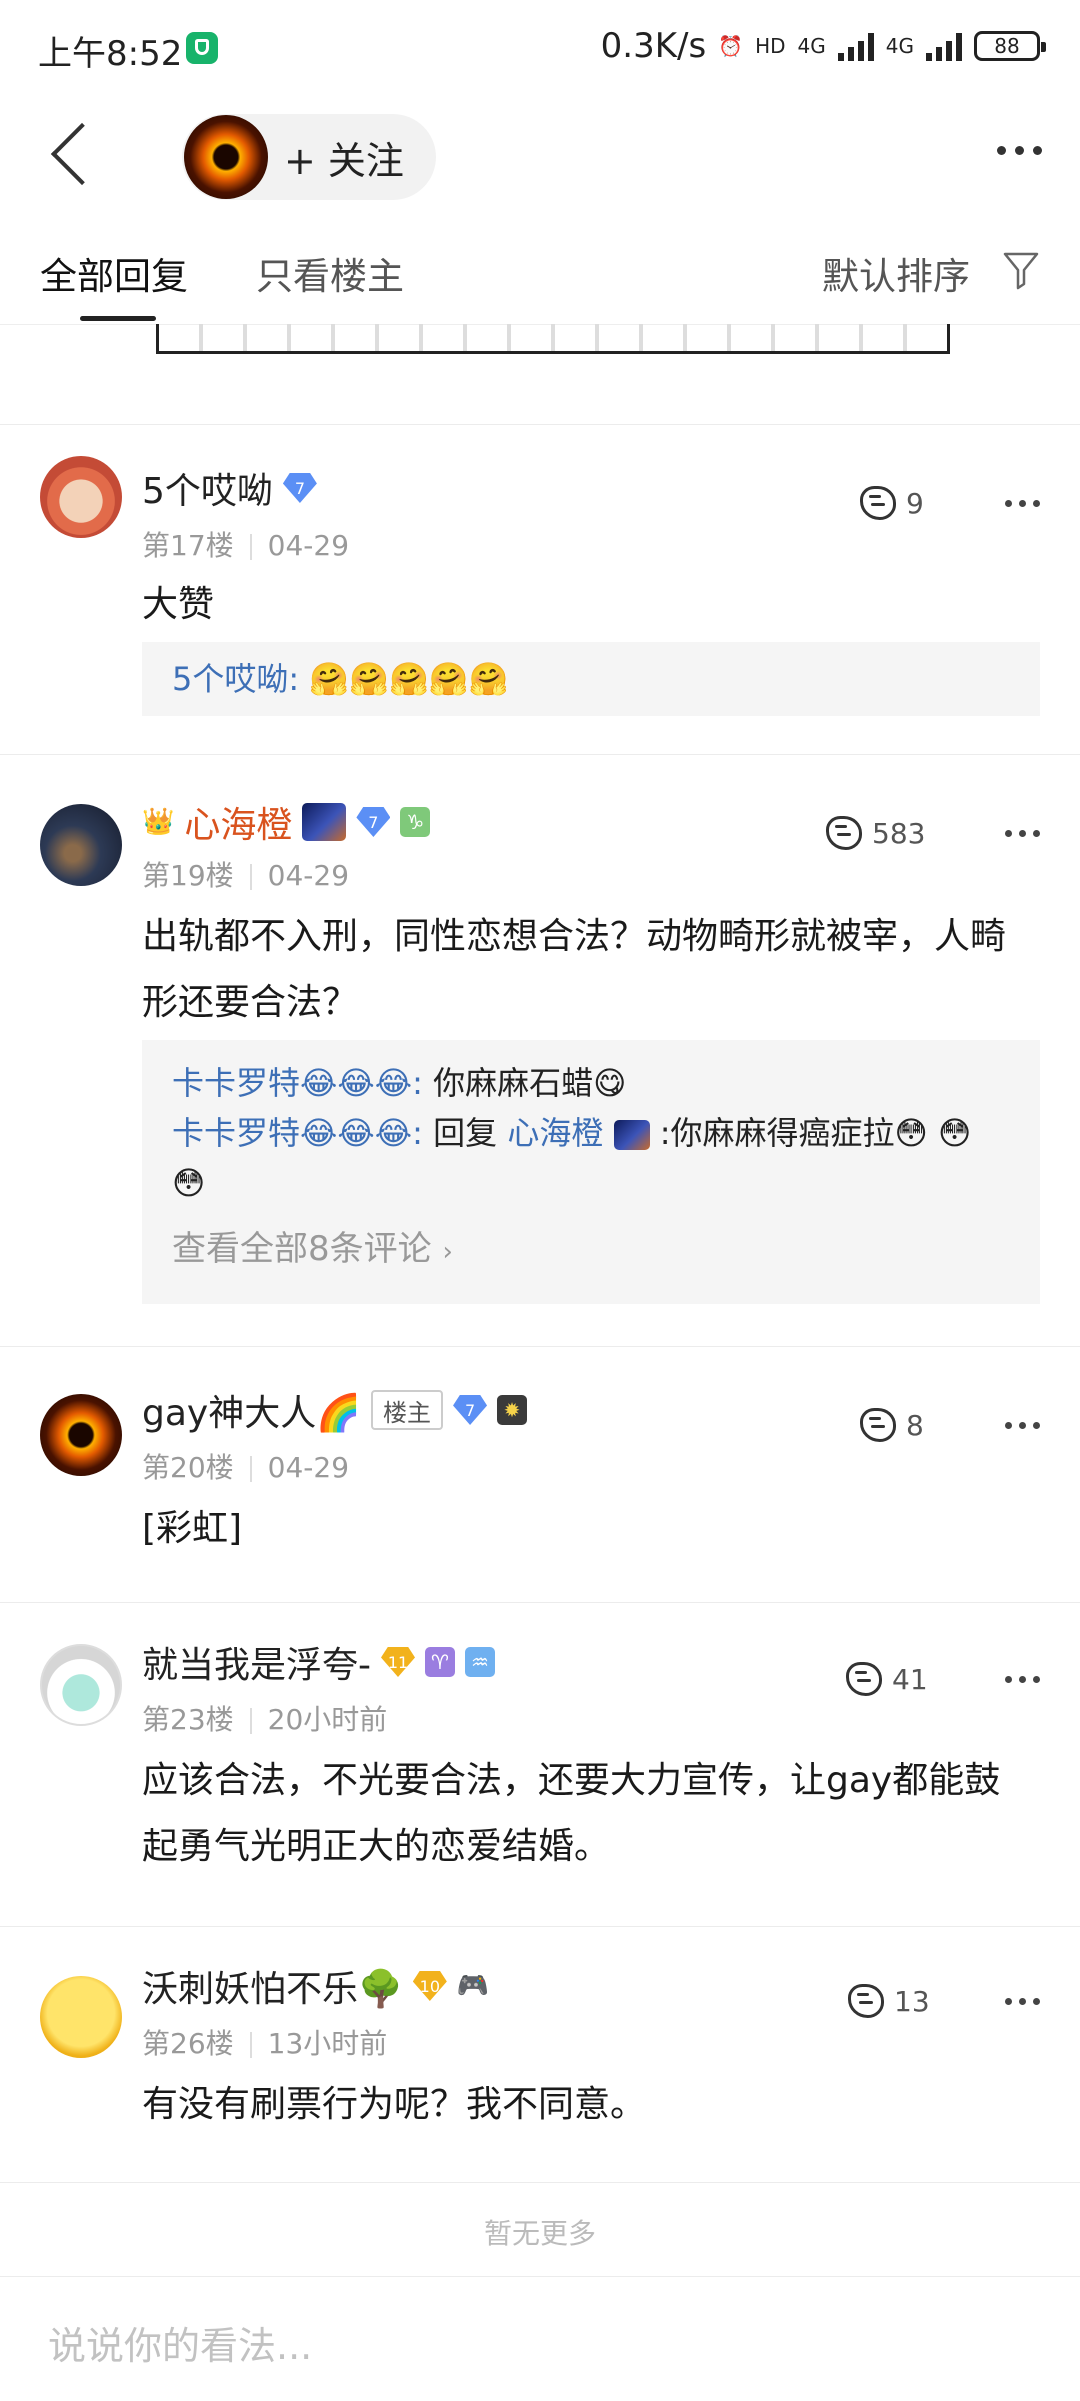 The image size is (1080, 2401). Describe the element at coordinates (82, 154) in the screenshot. I see `back-arrow-icon` at that location.